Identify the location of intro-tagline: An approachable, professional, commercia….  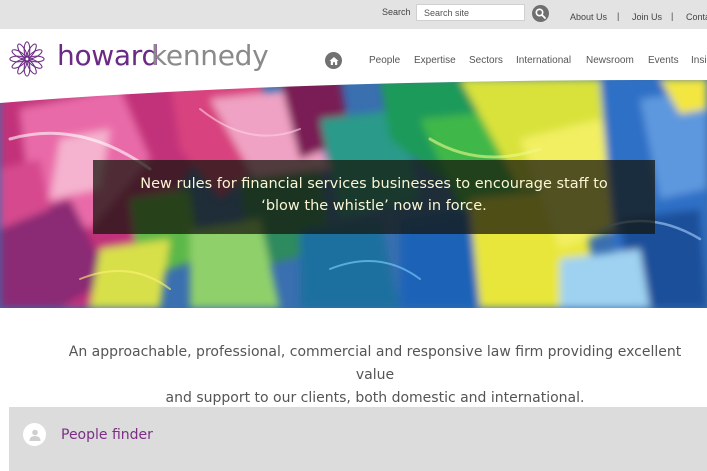
(375, 375).